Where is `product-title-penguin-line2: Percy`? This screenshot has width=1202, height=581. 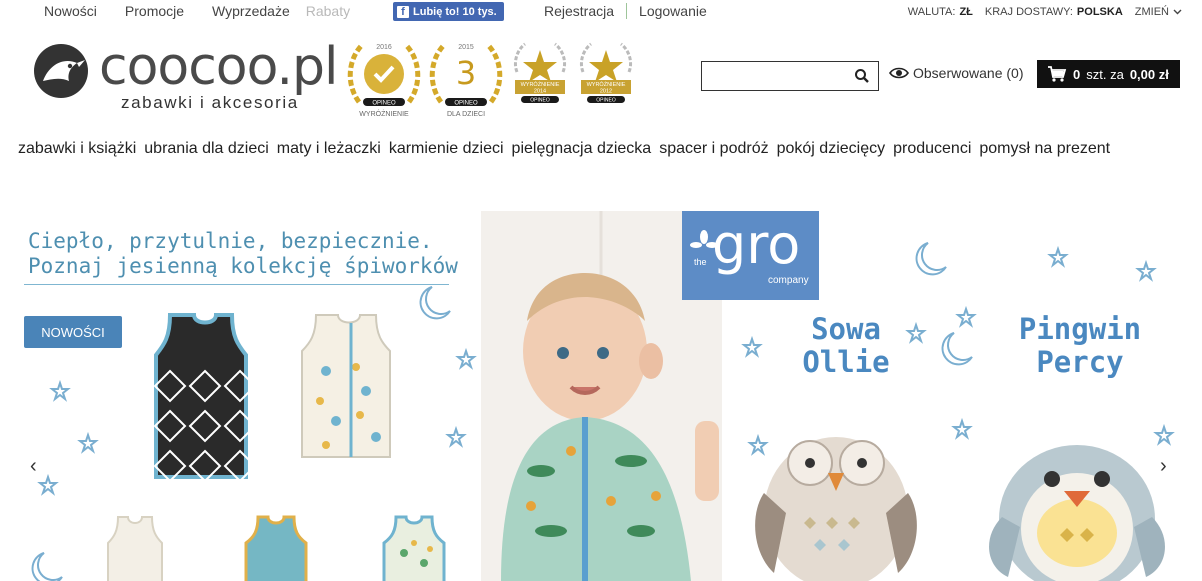
product-title-penguin-line2: Percy is located at coordinates (1080, 362).